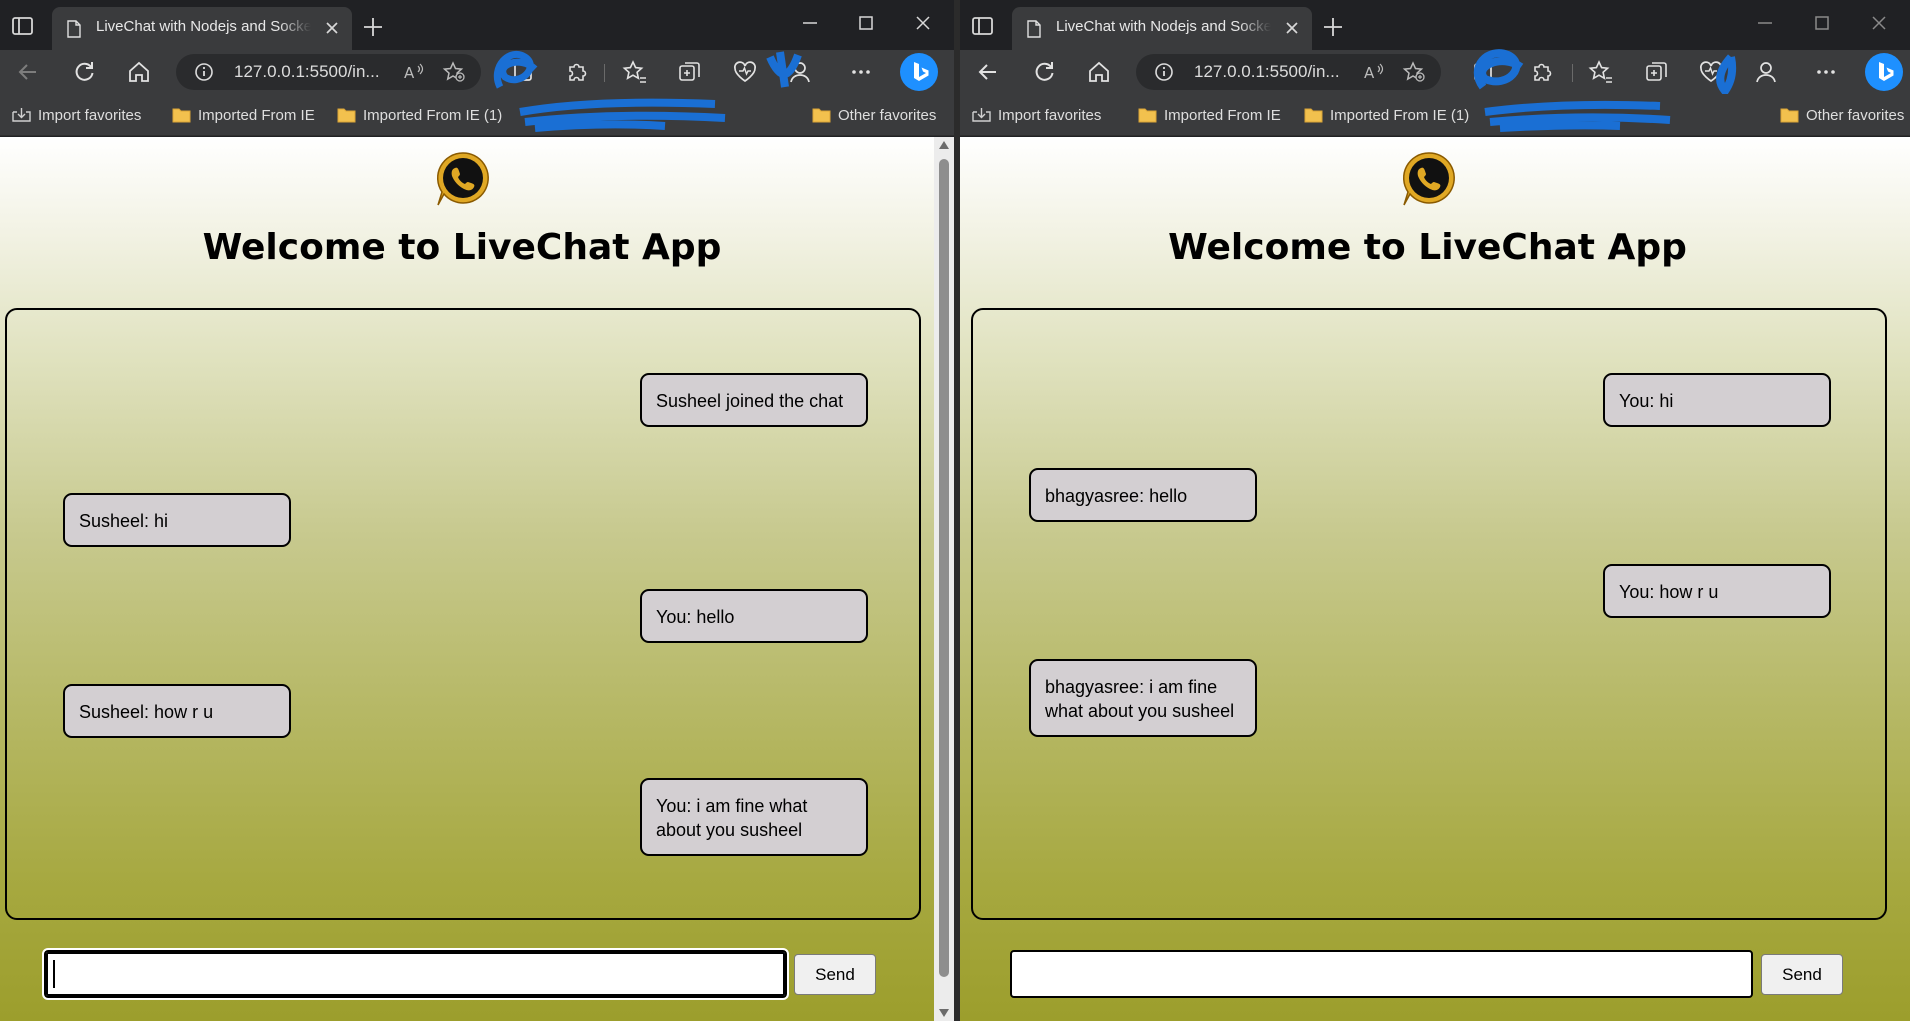  I want to click on scrollbar-thumb, so click(944, 568).